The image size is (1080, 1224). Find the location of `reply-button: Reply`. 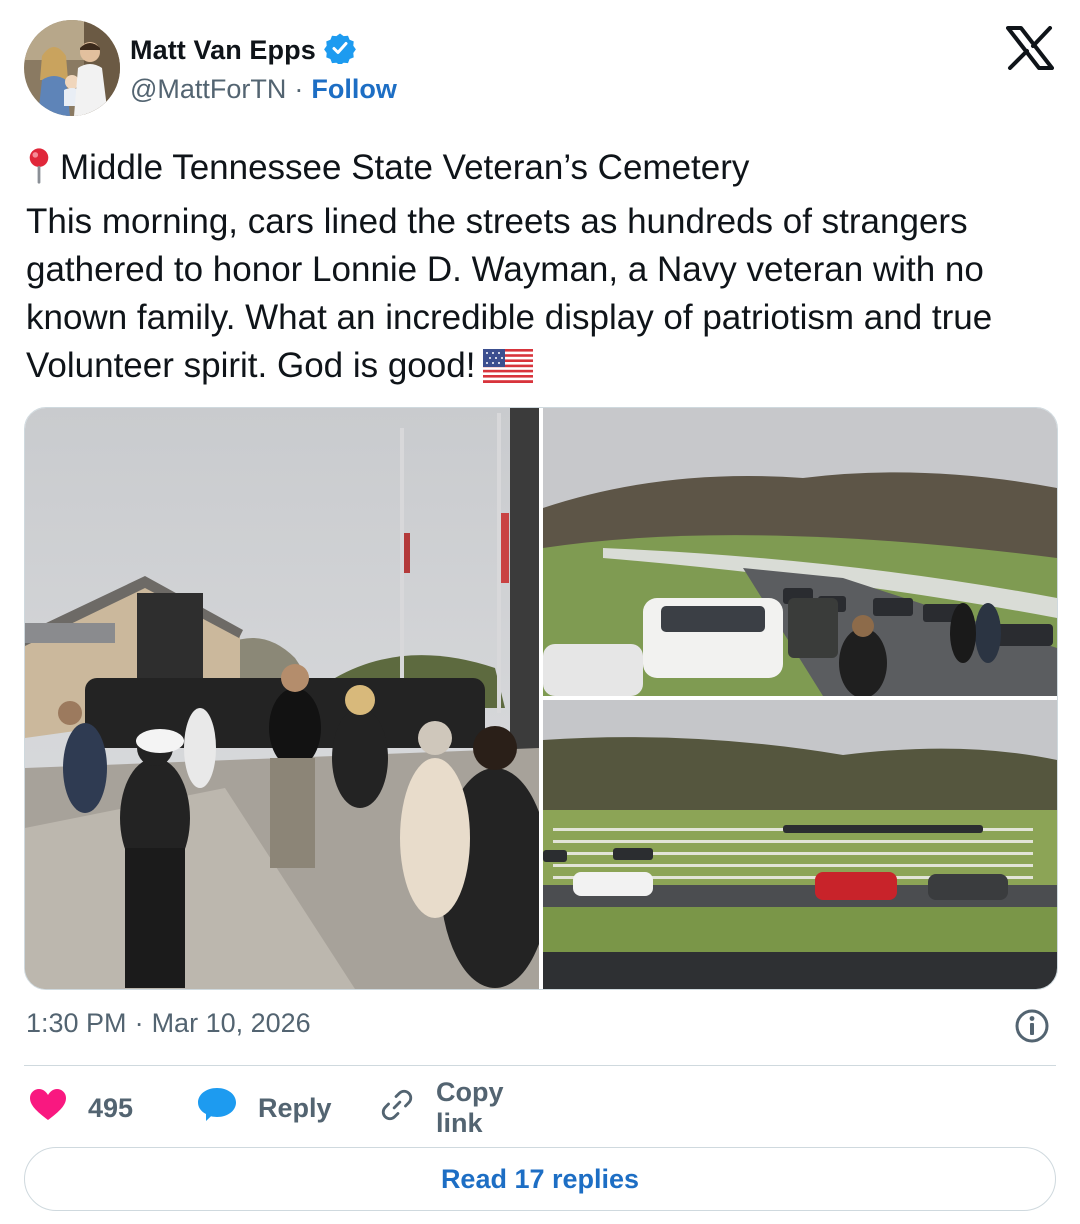

reply-button: Reply is located at coordinates (265, 1108).